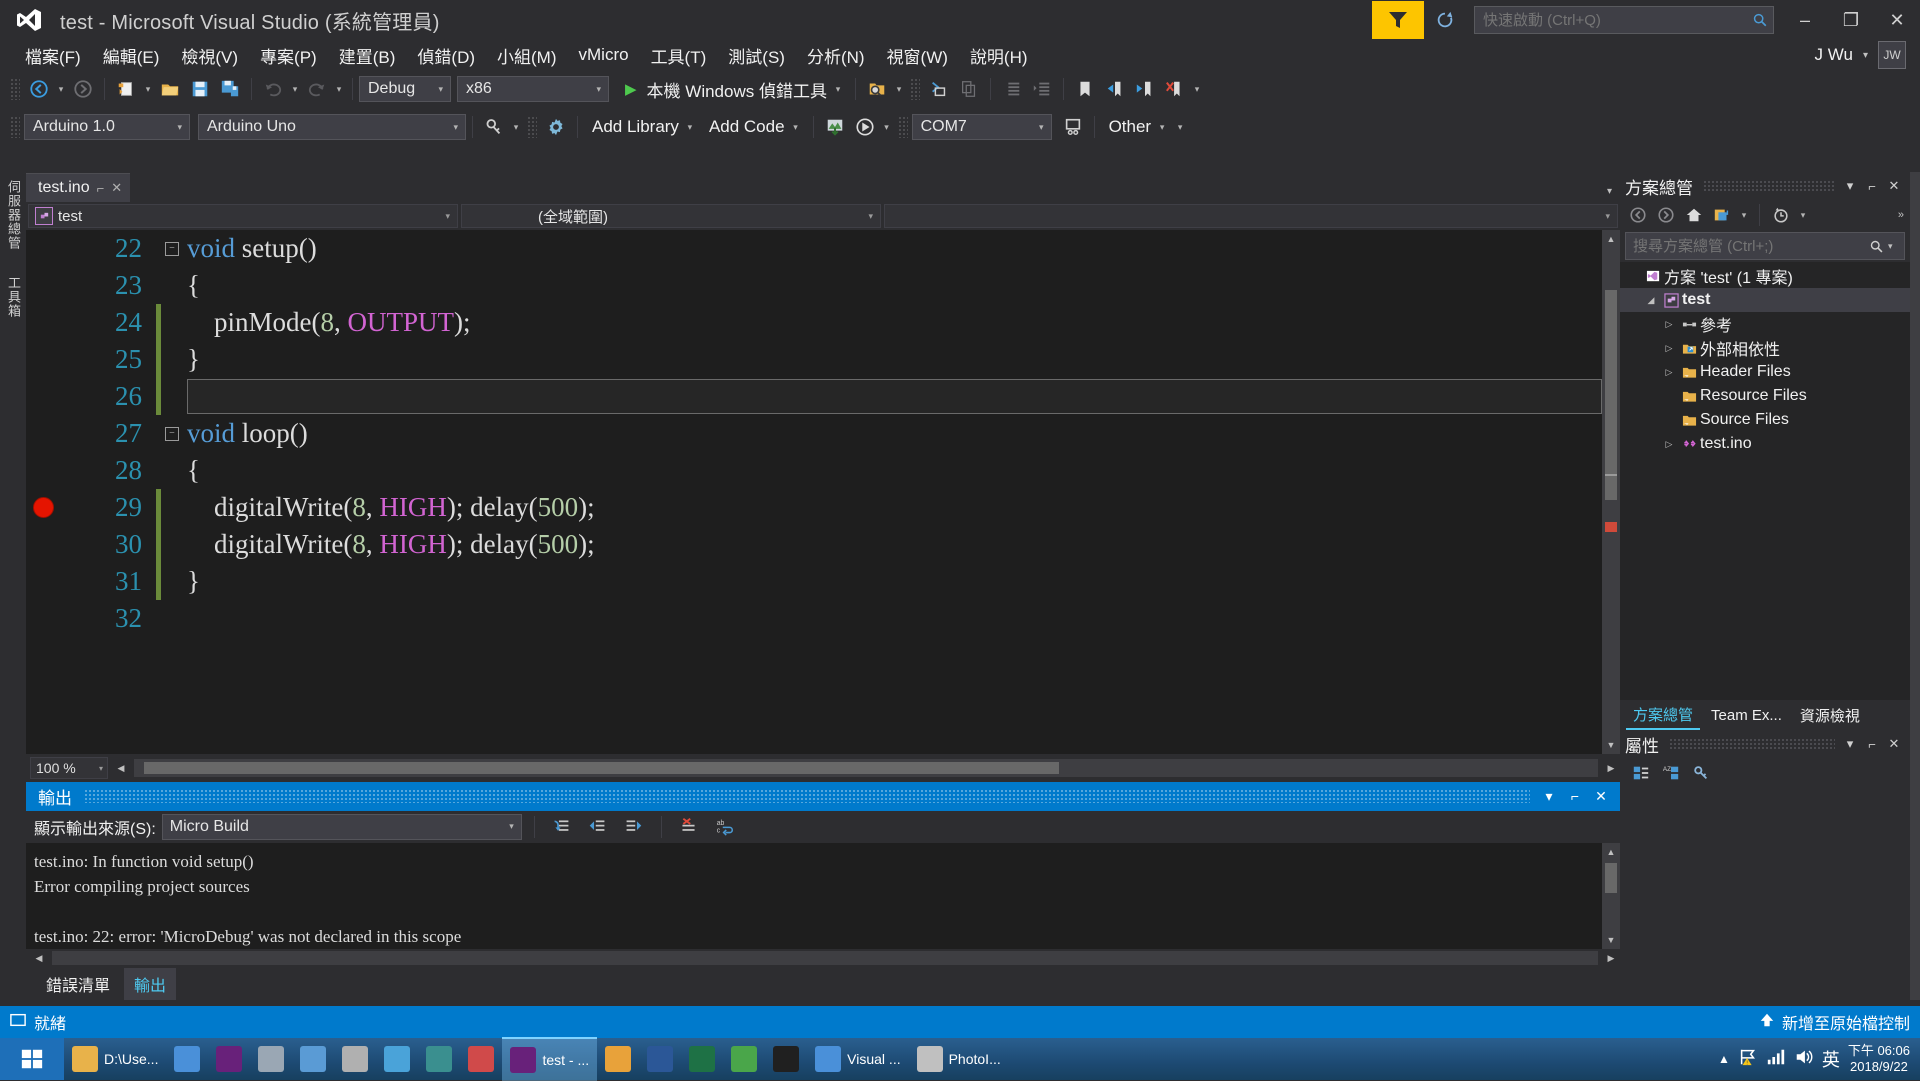  What do you see at coordinates (1765, 420) in the screenshot?
I see `tree-node: Source Files` at bounding box center [1765, 420].